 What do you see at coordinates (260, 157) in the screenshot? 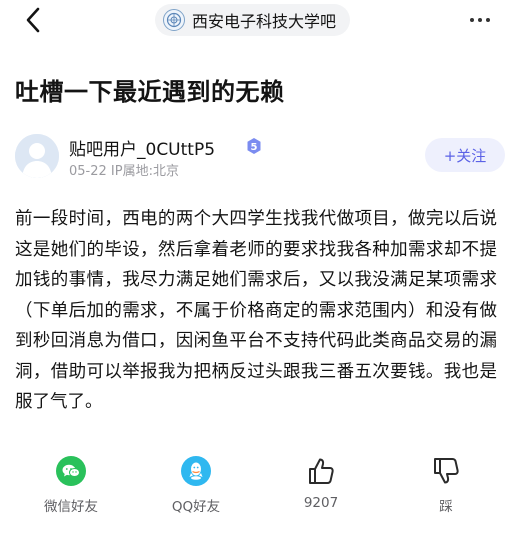
I see `author-row: 贴吧用户_0CUttP5 5 05-22 IP属地:北京 +关注` at bounding box center [260, 157].